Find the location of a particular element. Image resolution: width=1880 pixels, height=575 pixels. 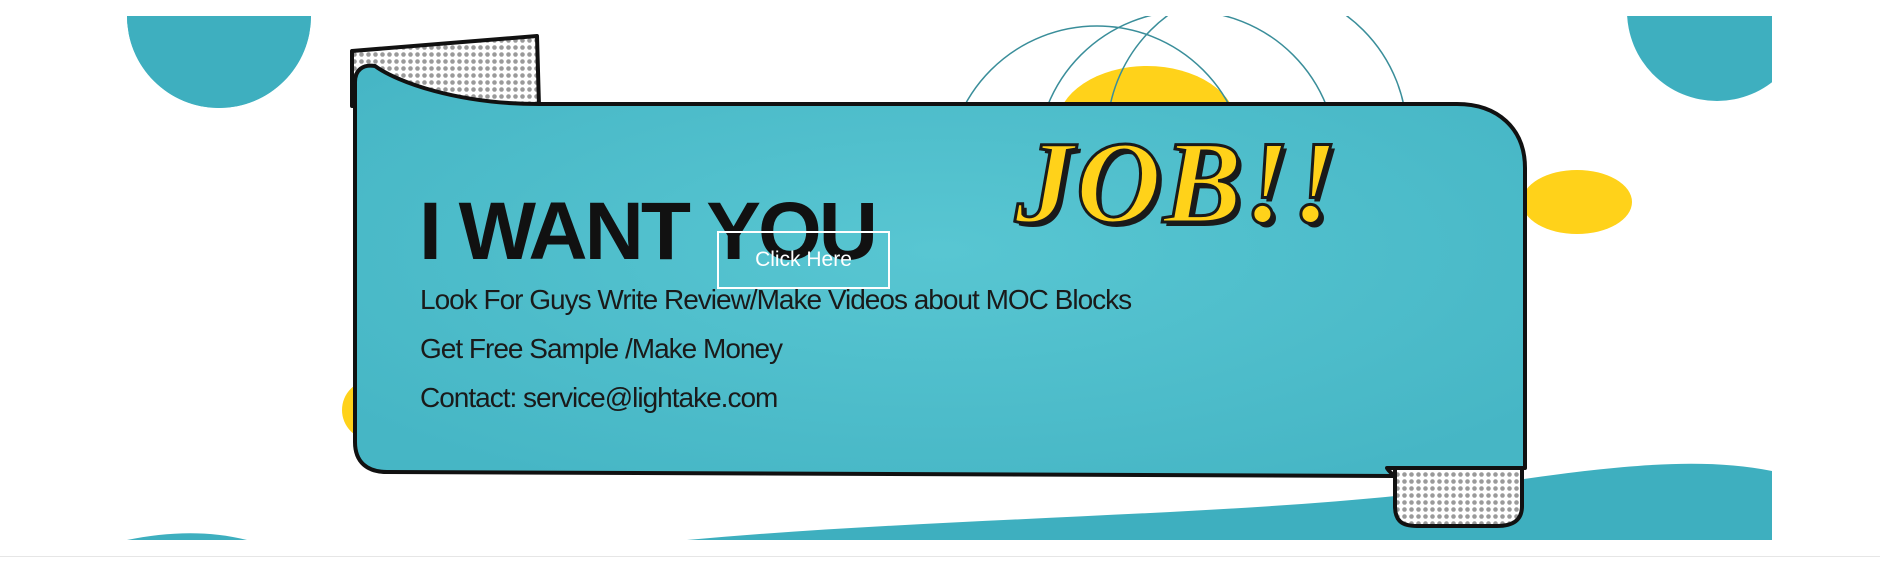

section-divider is located at coordinates (940, 556).